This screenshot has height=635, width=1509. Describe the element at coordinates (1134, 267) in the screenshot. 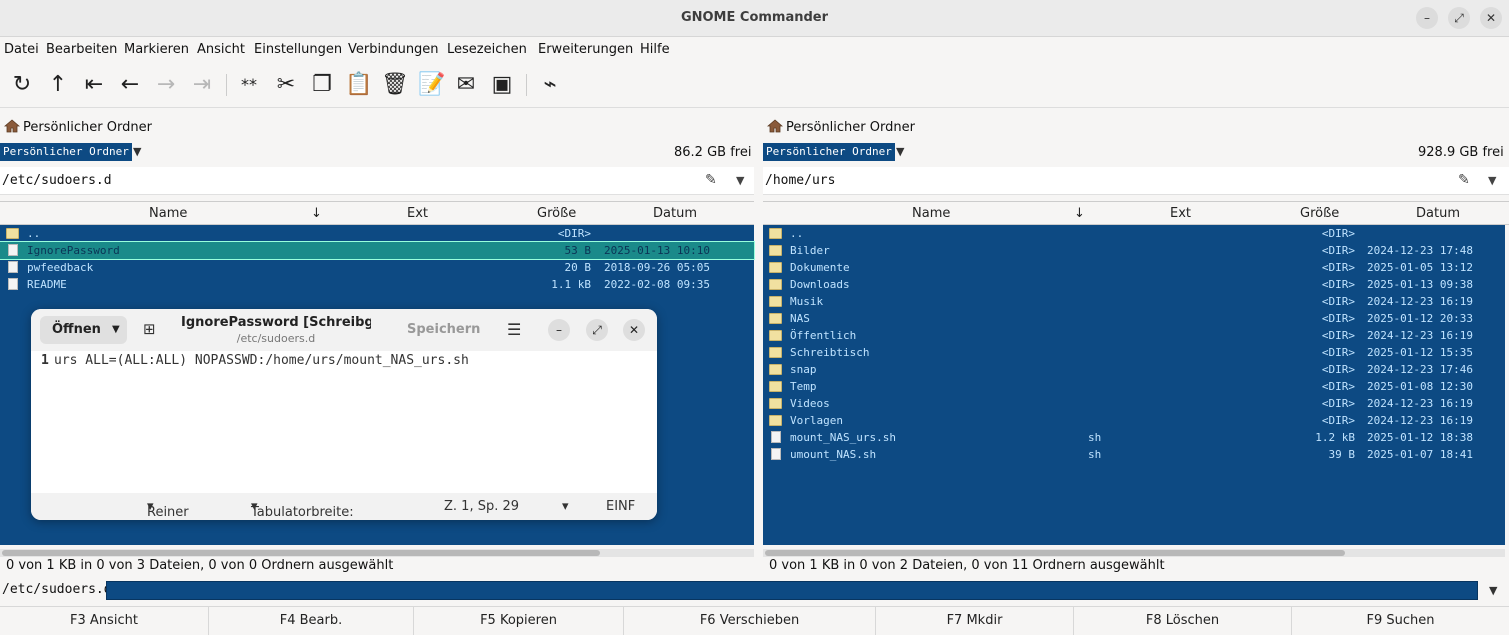

I see `file-row: Dokumente <DIR> 2025-01-05 13:12` at that location.